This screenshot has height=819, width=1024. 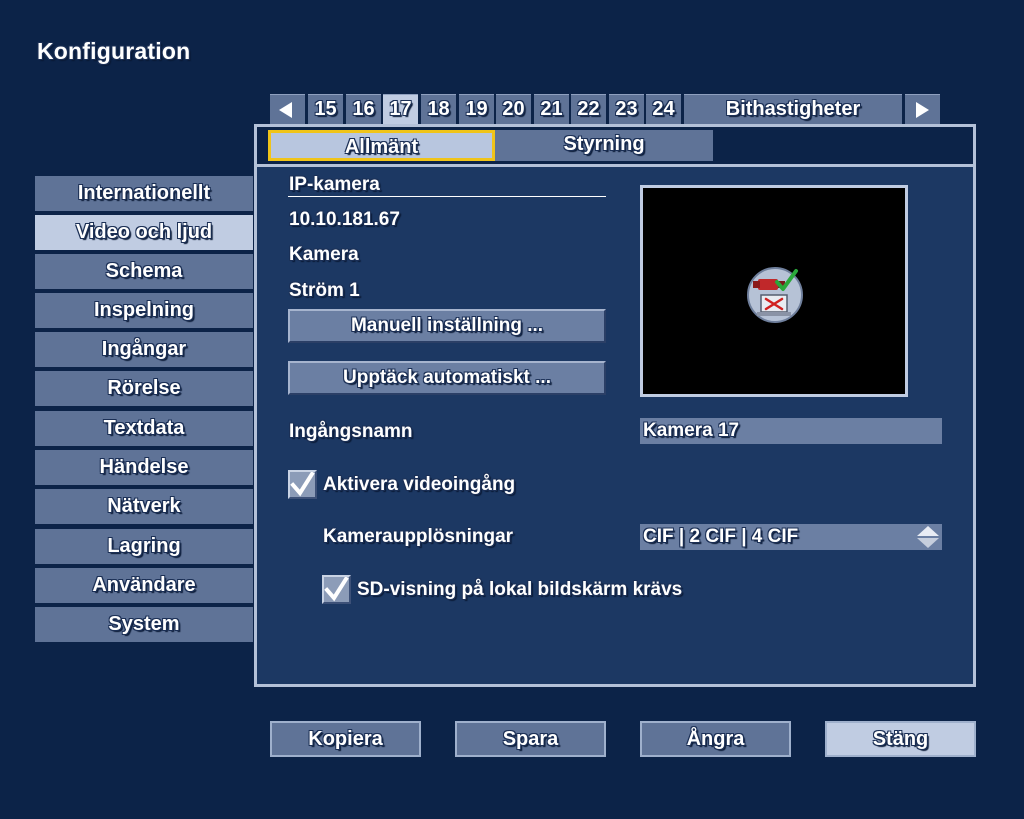 I want to click on next-page-button, so click(x=922, y=109).